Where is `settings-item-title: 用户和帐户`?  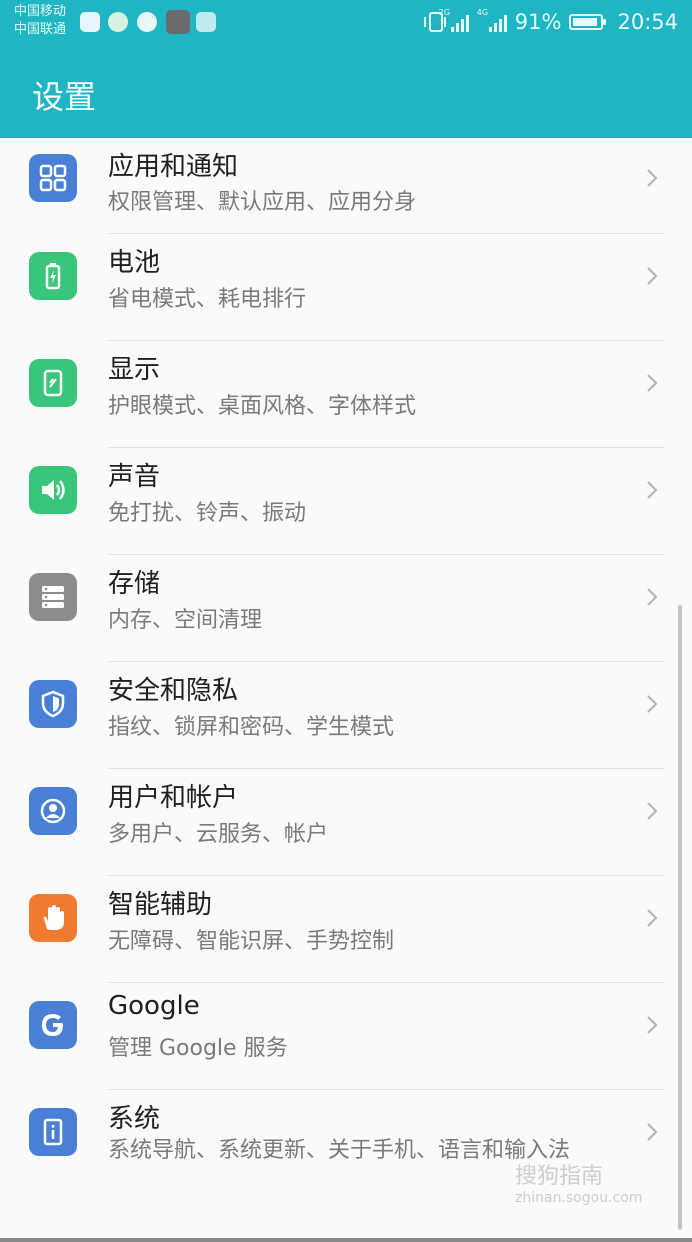
settings-item-title: 用户和帐户 is located at coordinates (173, 798).